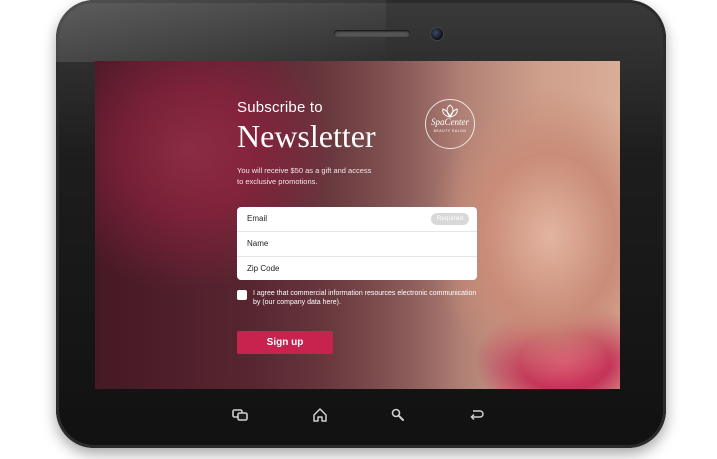 Image resolution: width=717 pixels, height=459 pixels. Describe the element at coordinates (285, 342) in the screenshot. I see `sign-up-button: Sign up` at that location.